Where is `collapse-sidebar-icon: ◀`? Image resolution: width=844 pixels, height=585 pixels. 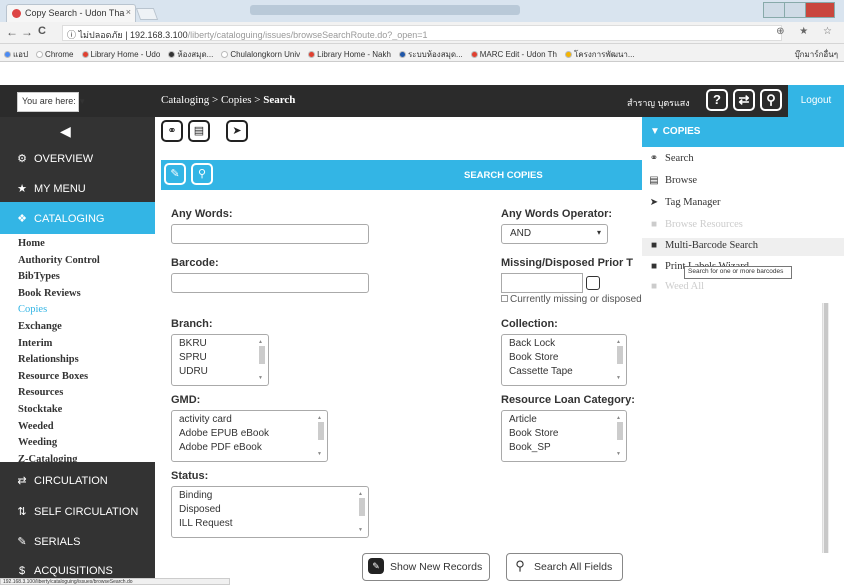 collapse-sidebar-icon: ◀ is located at coordinates (65, 131).